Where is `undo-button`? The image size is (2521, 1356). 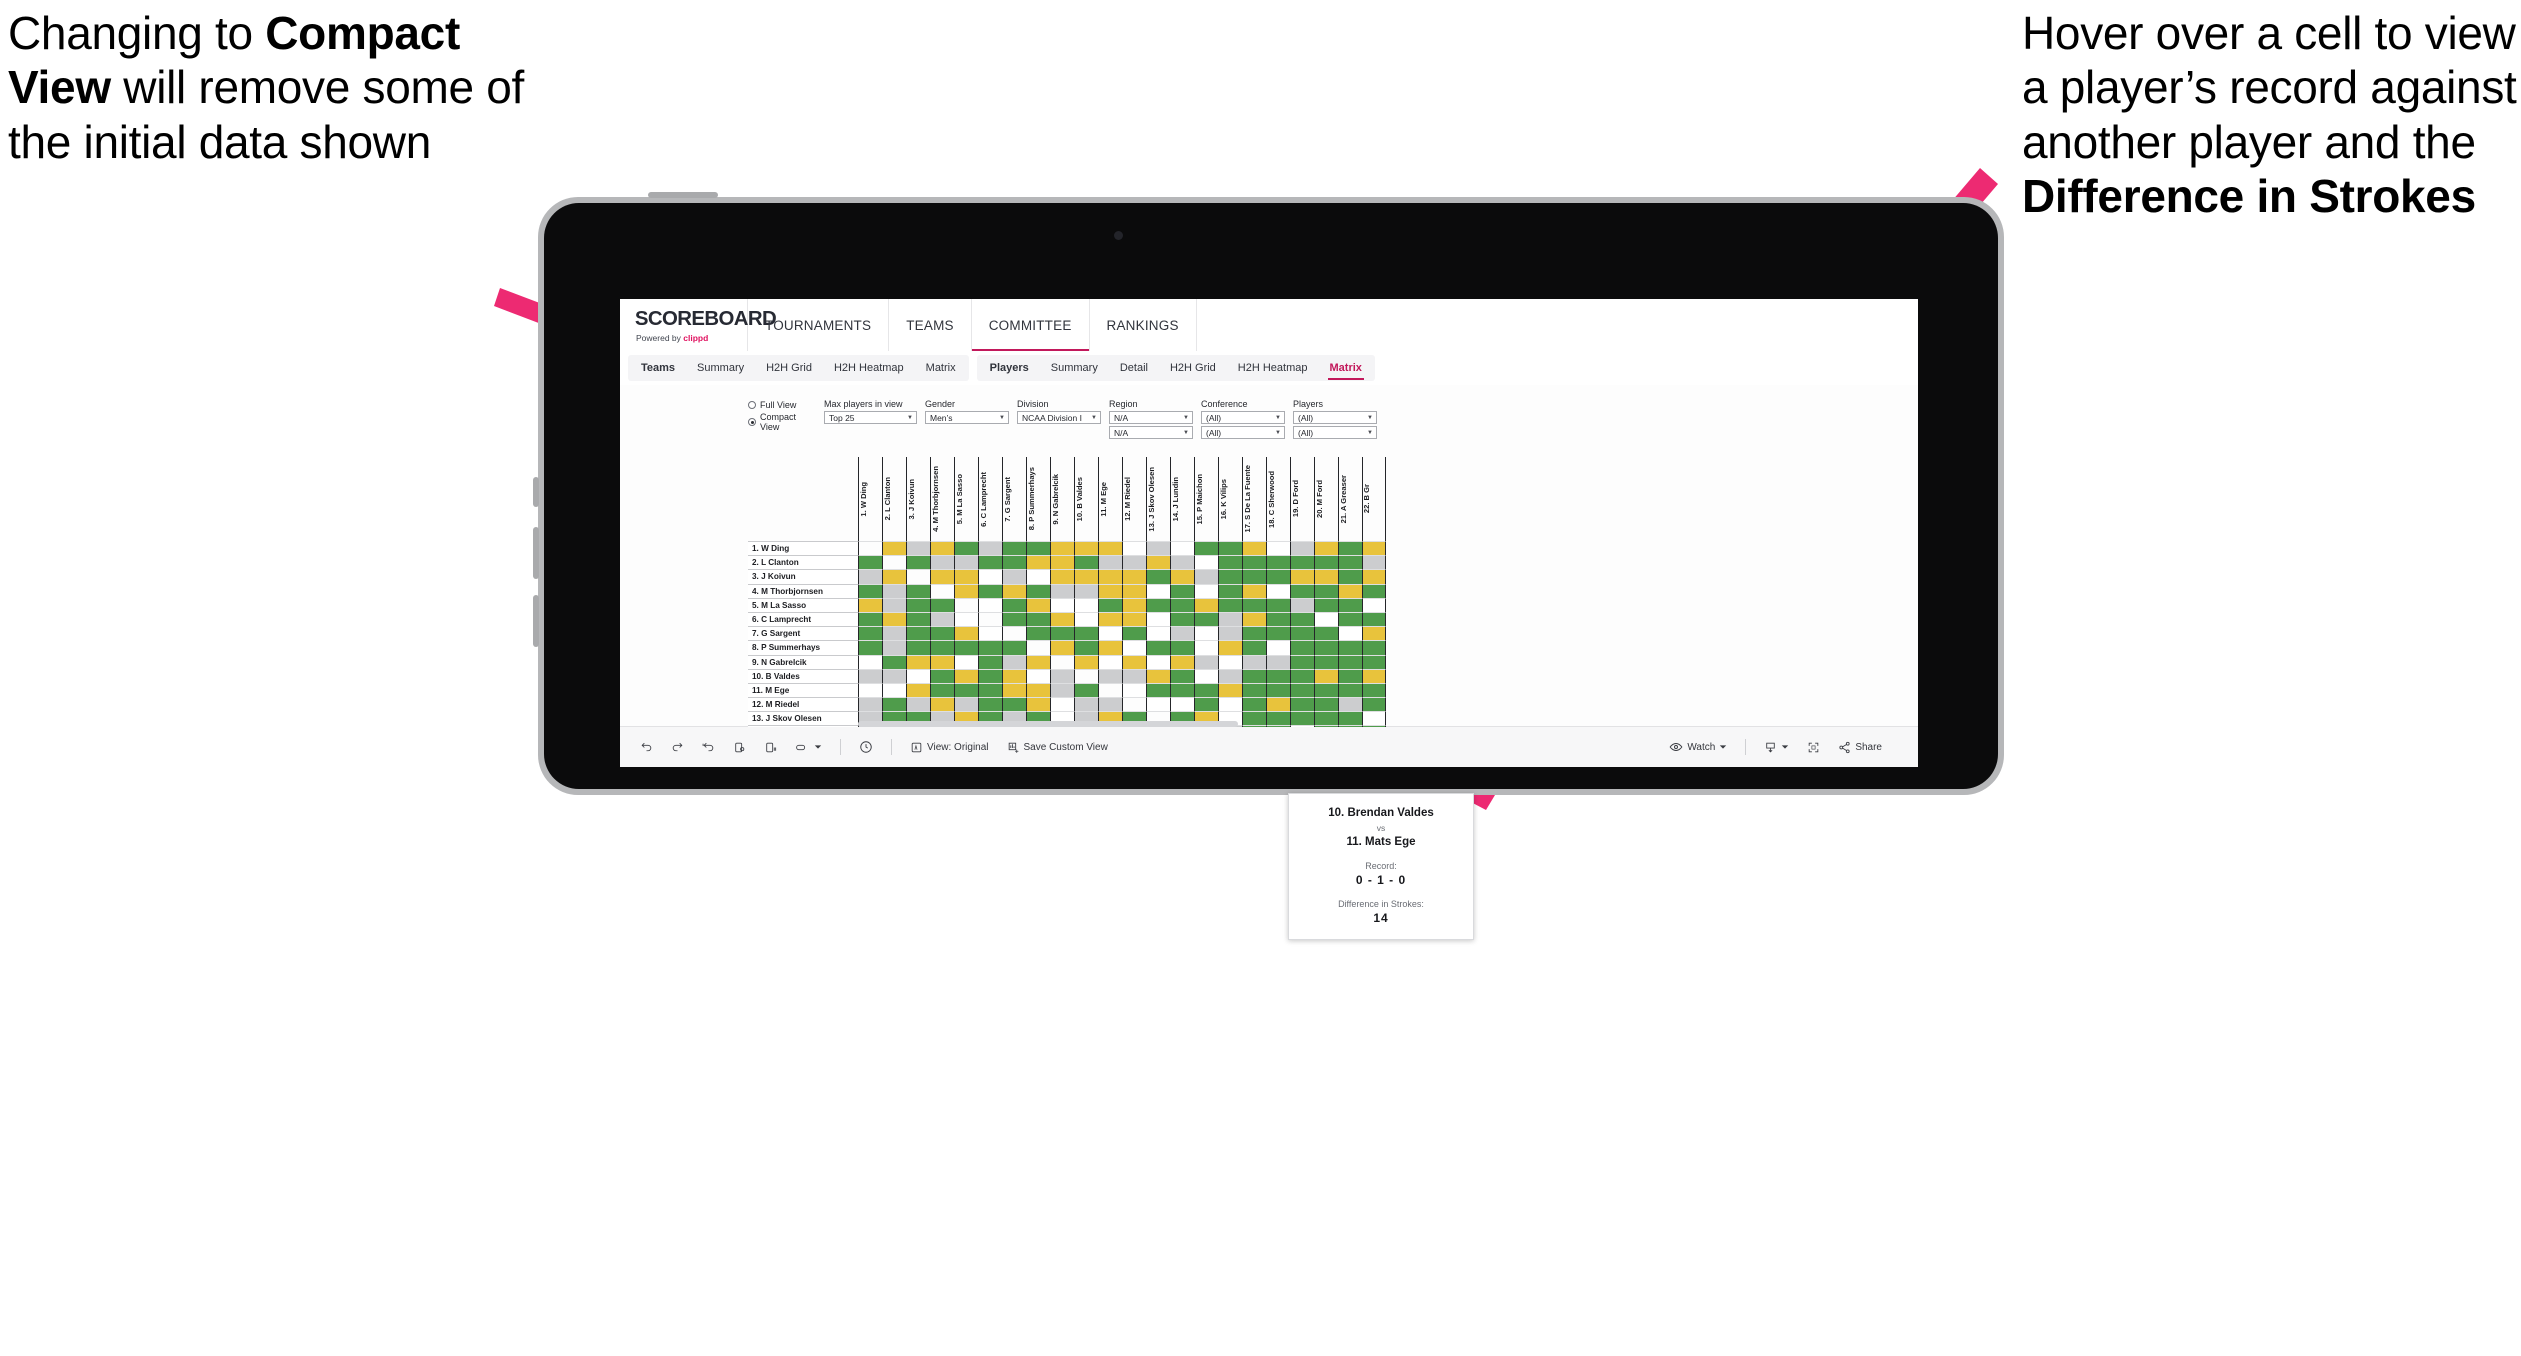
undo-button is located at coordinates (646, 747).